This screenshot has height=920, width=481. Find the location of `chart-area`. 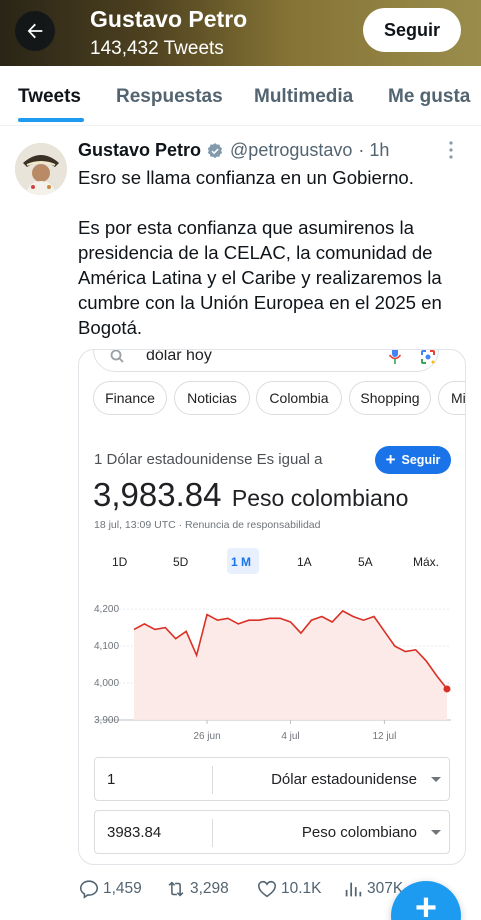

chart-area is located at coordinates (290, 665).